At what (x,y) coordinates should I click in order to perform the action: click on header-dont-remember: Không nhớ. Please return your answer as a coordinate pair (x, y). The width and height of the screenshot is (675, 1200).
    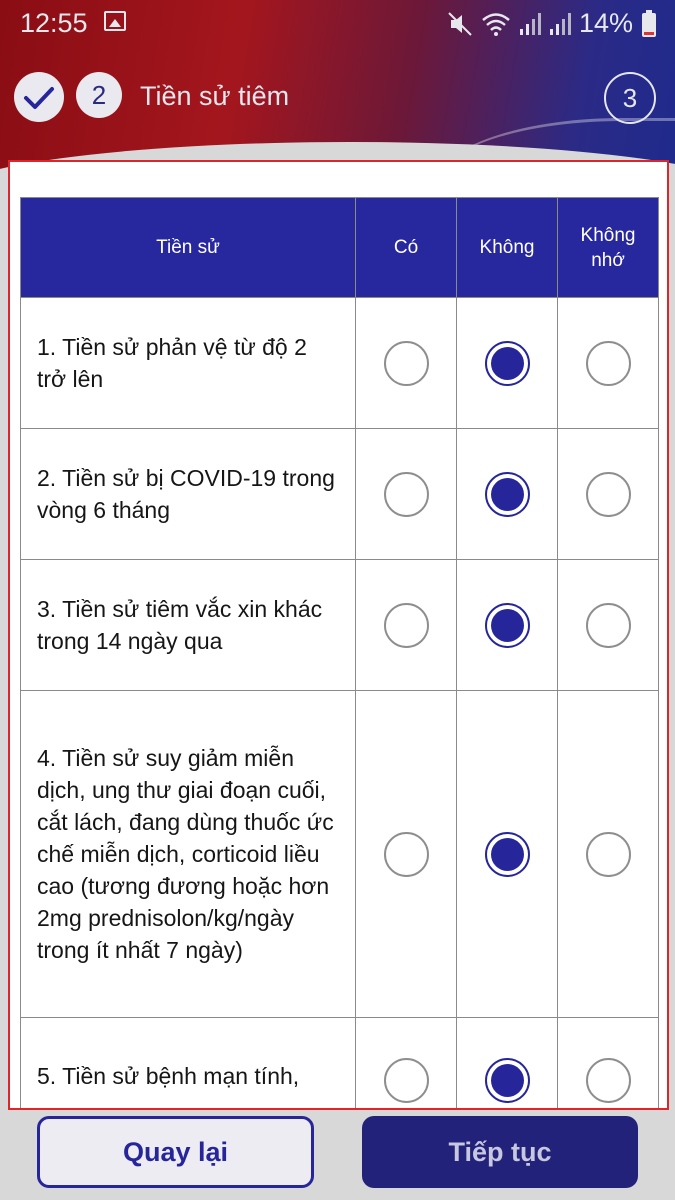
    Looking at the image, I should click on (608, 247).